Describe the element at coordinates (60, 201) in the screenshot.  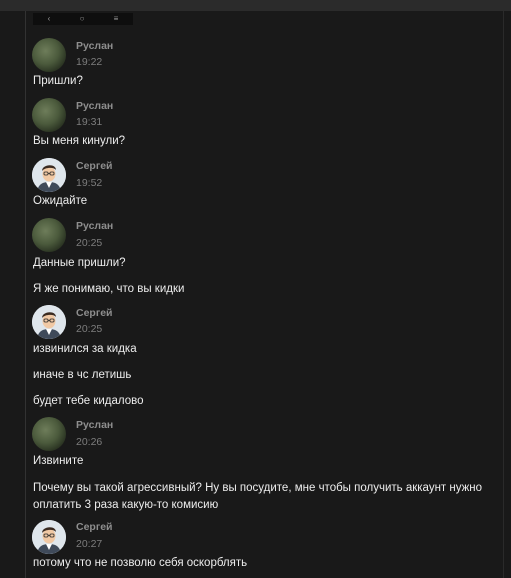
I see `message-text: Ожидайте` at that location.